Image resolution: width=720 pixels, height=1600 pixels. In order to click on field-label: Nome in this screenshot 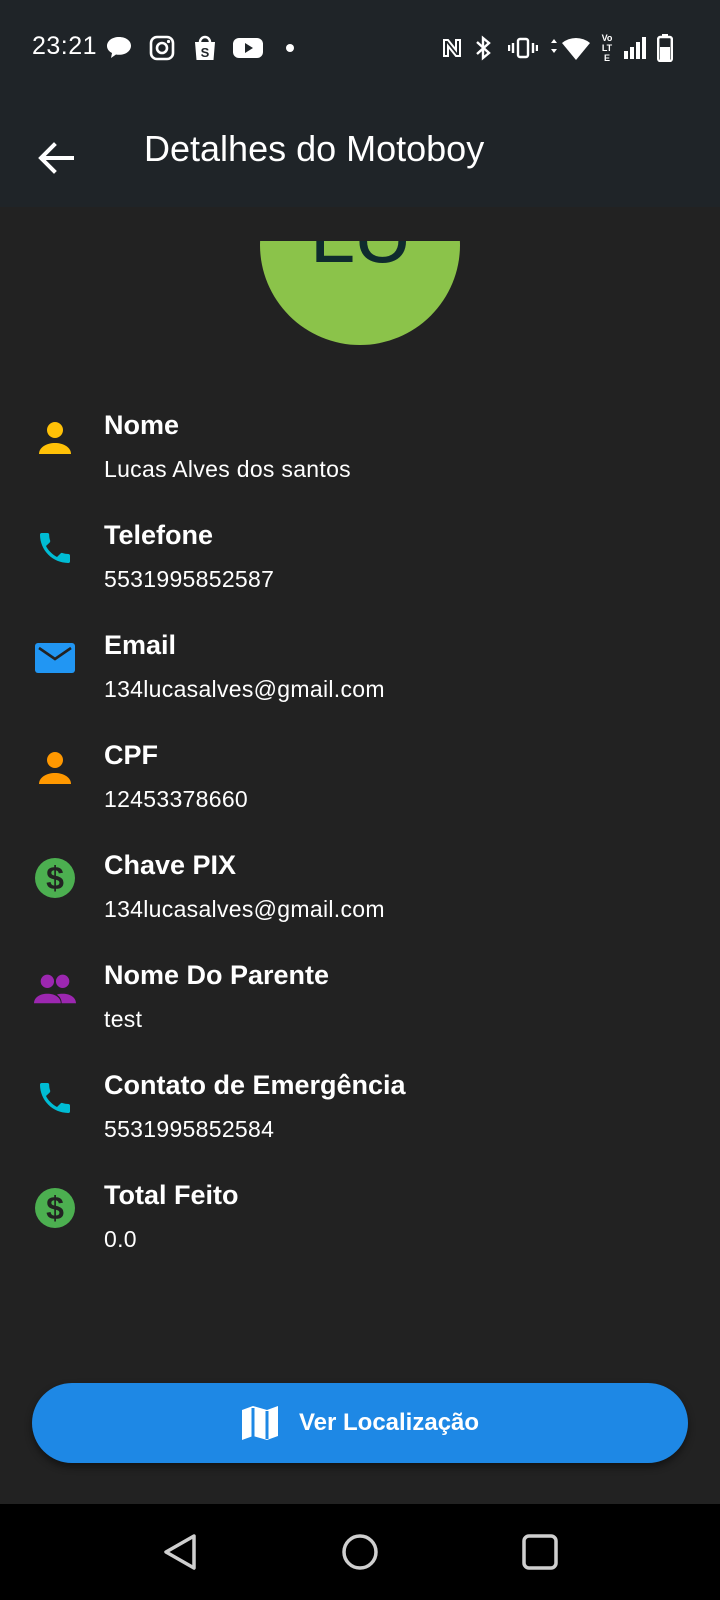, I will do `click(142, 425)`.